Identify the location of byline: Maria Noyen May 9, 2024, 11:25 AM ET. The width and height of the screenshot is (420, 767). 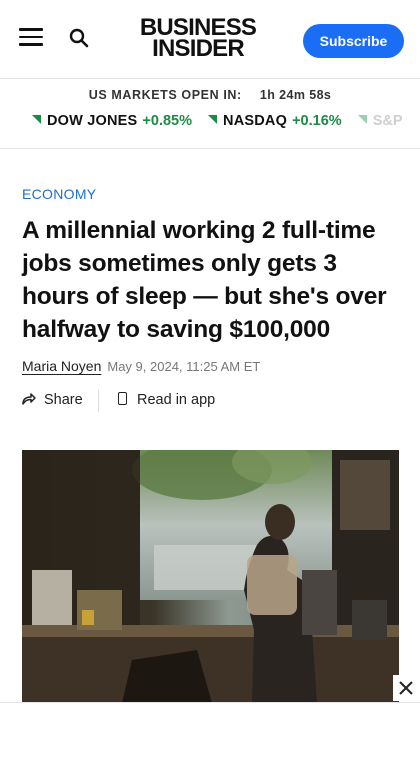
(213, 366).